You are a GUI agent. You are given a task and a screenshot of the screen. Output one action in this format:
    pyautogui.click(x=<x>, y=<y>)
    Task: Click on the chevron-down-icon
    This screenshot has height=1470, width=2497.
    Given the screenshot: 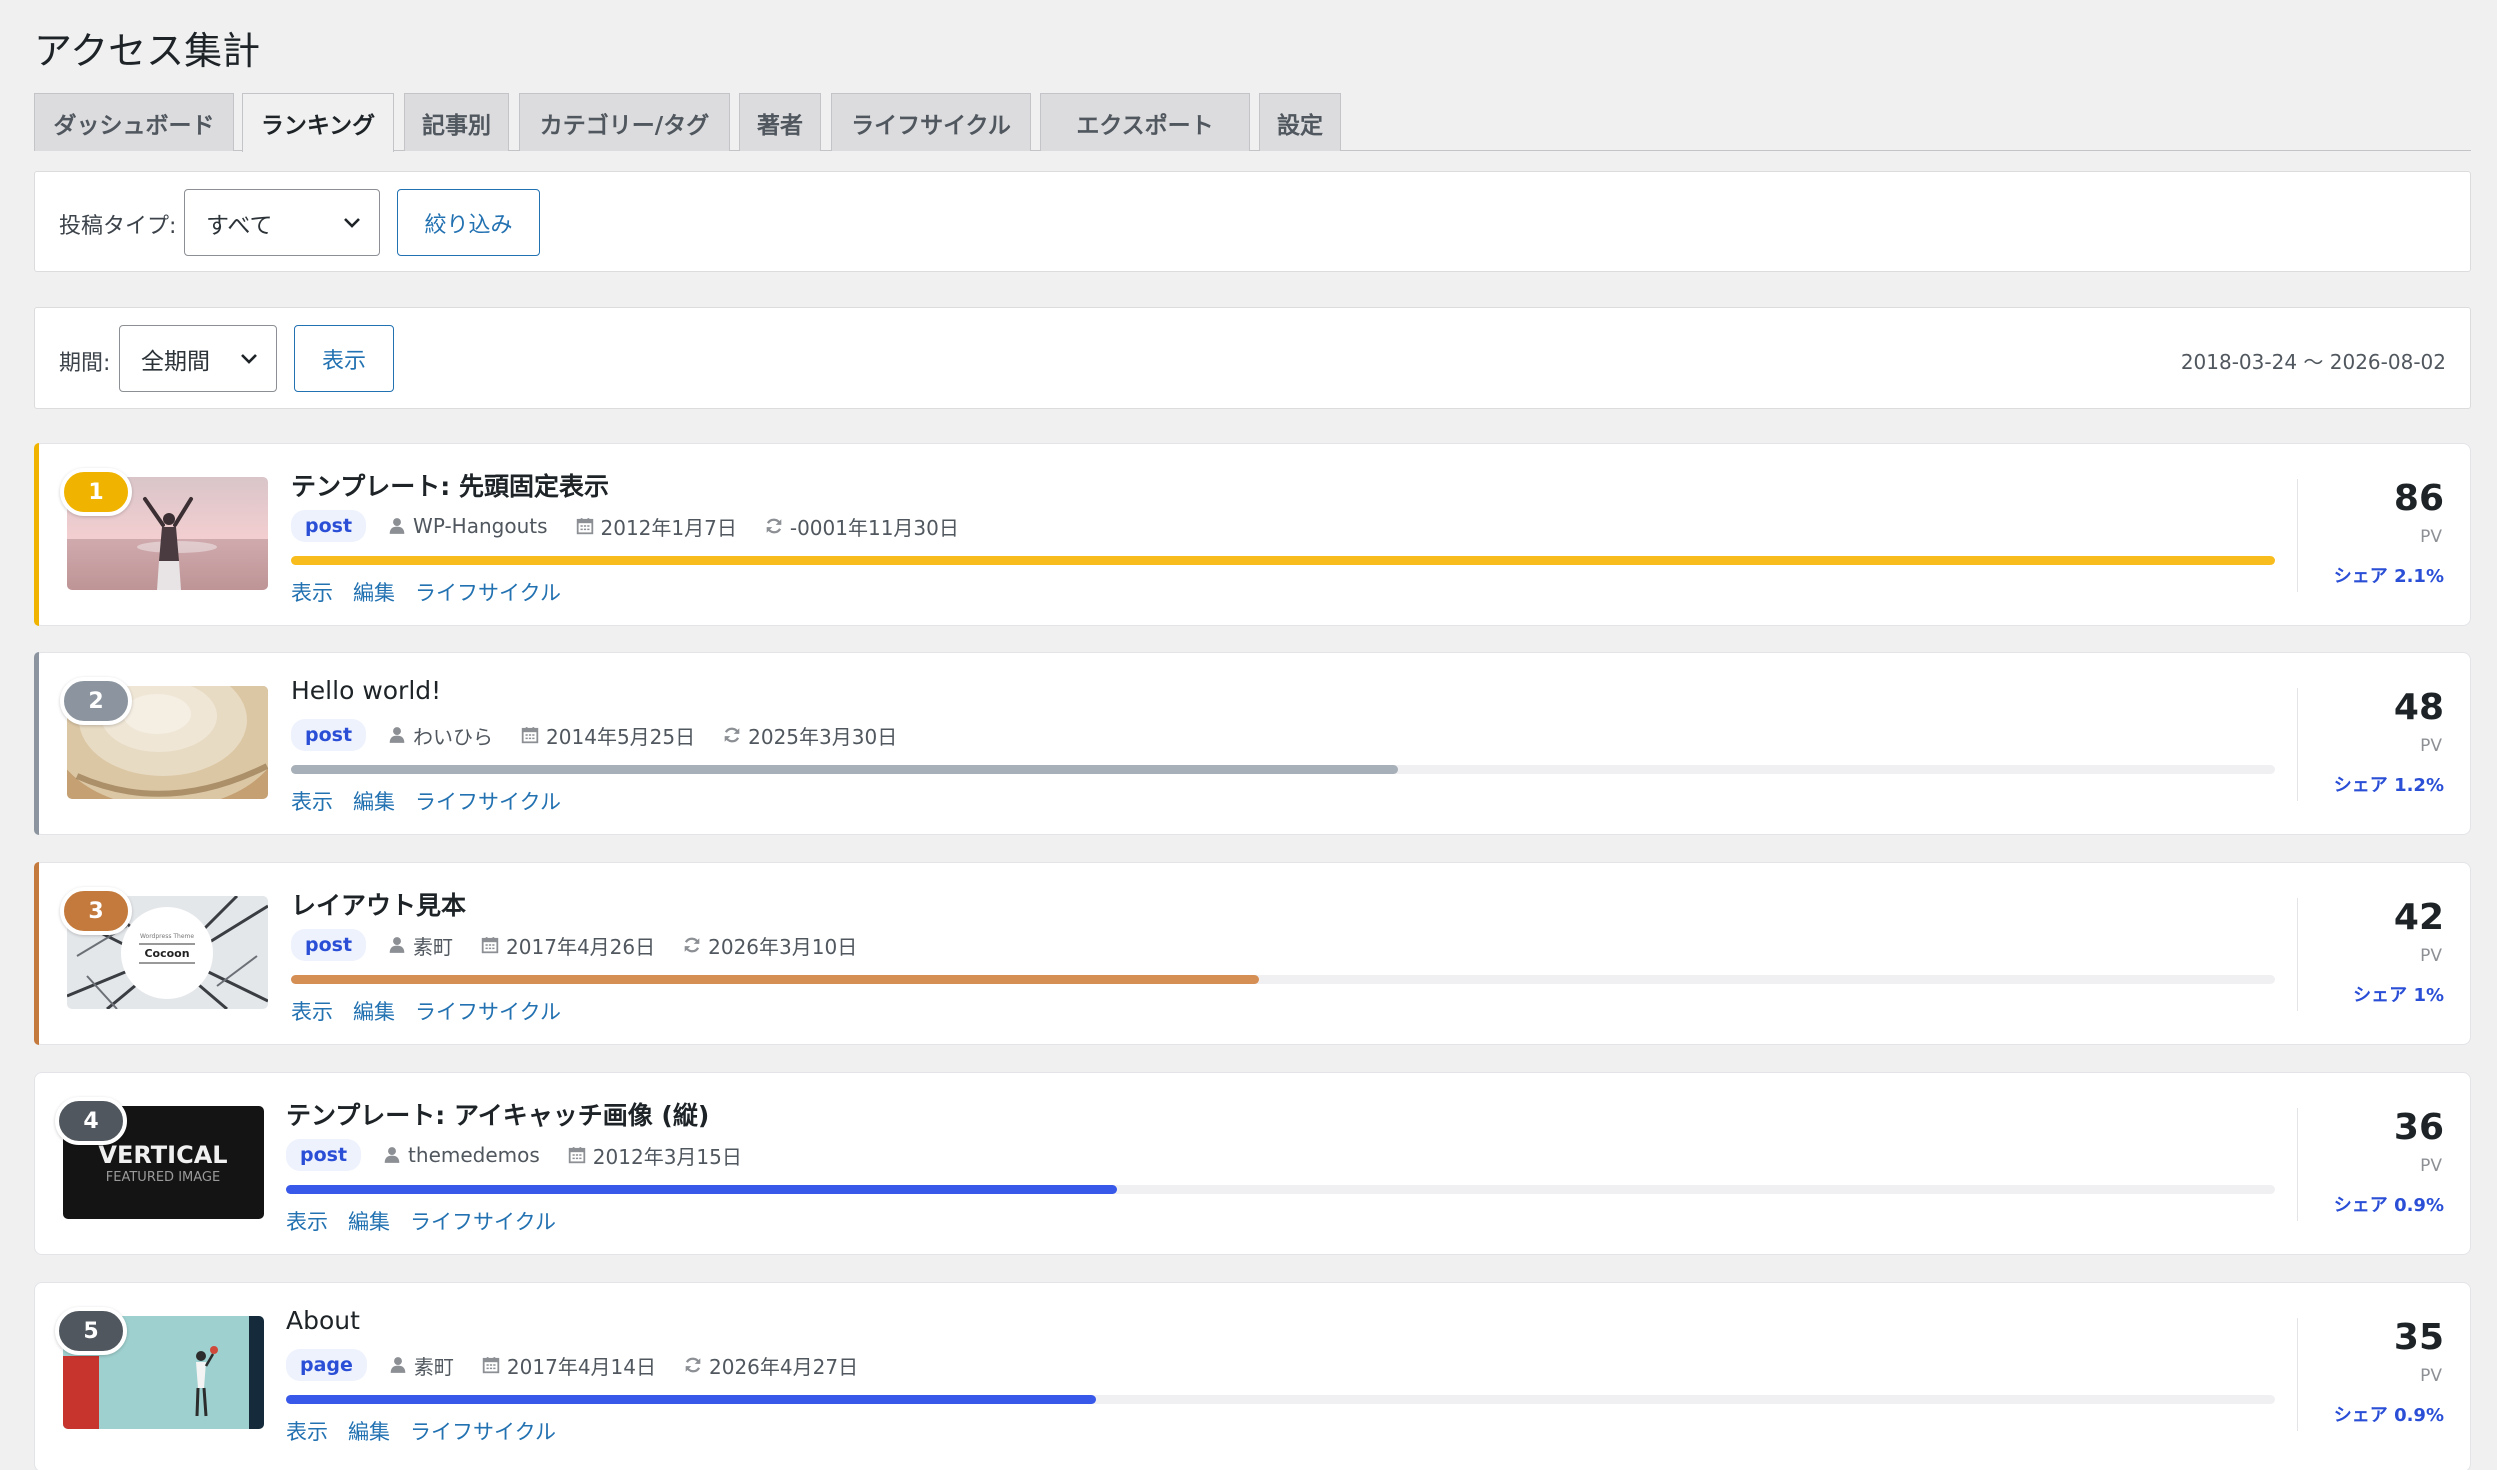 What is the action you would take?
    pyautogui.click(x=352, y=222)
    